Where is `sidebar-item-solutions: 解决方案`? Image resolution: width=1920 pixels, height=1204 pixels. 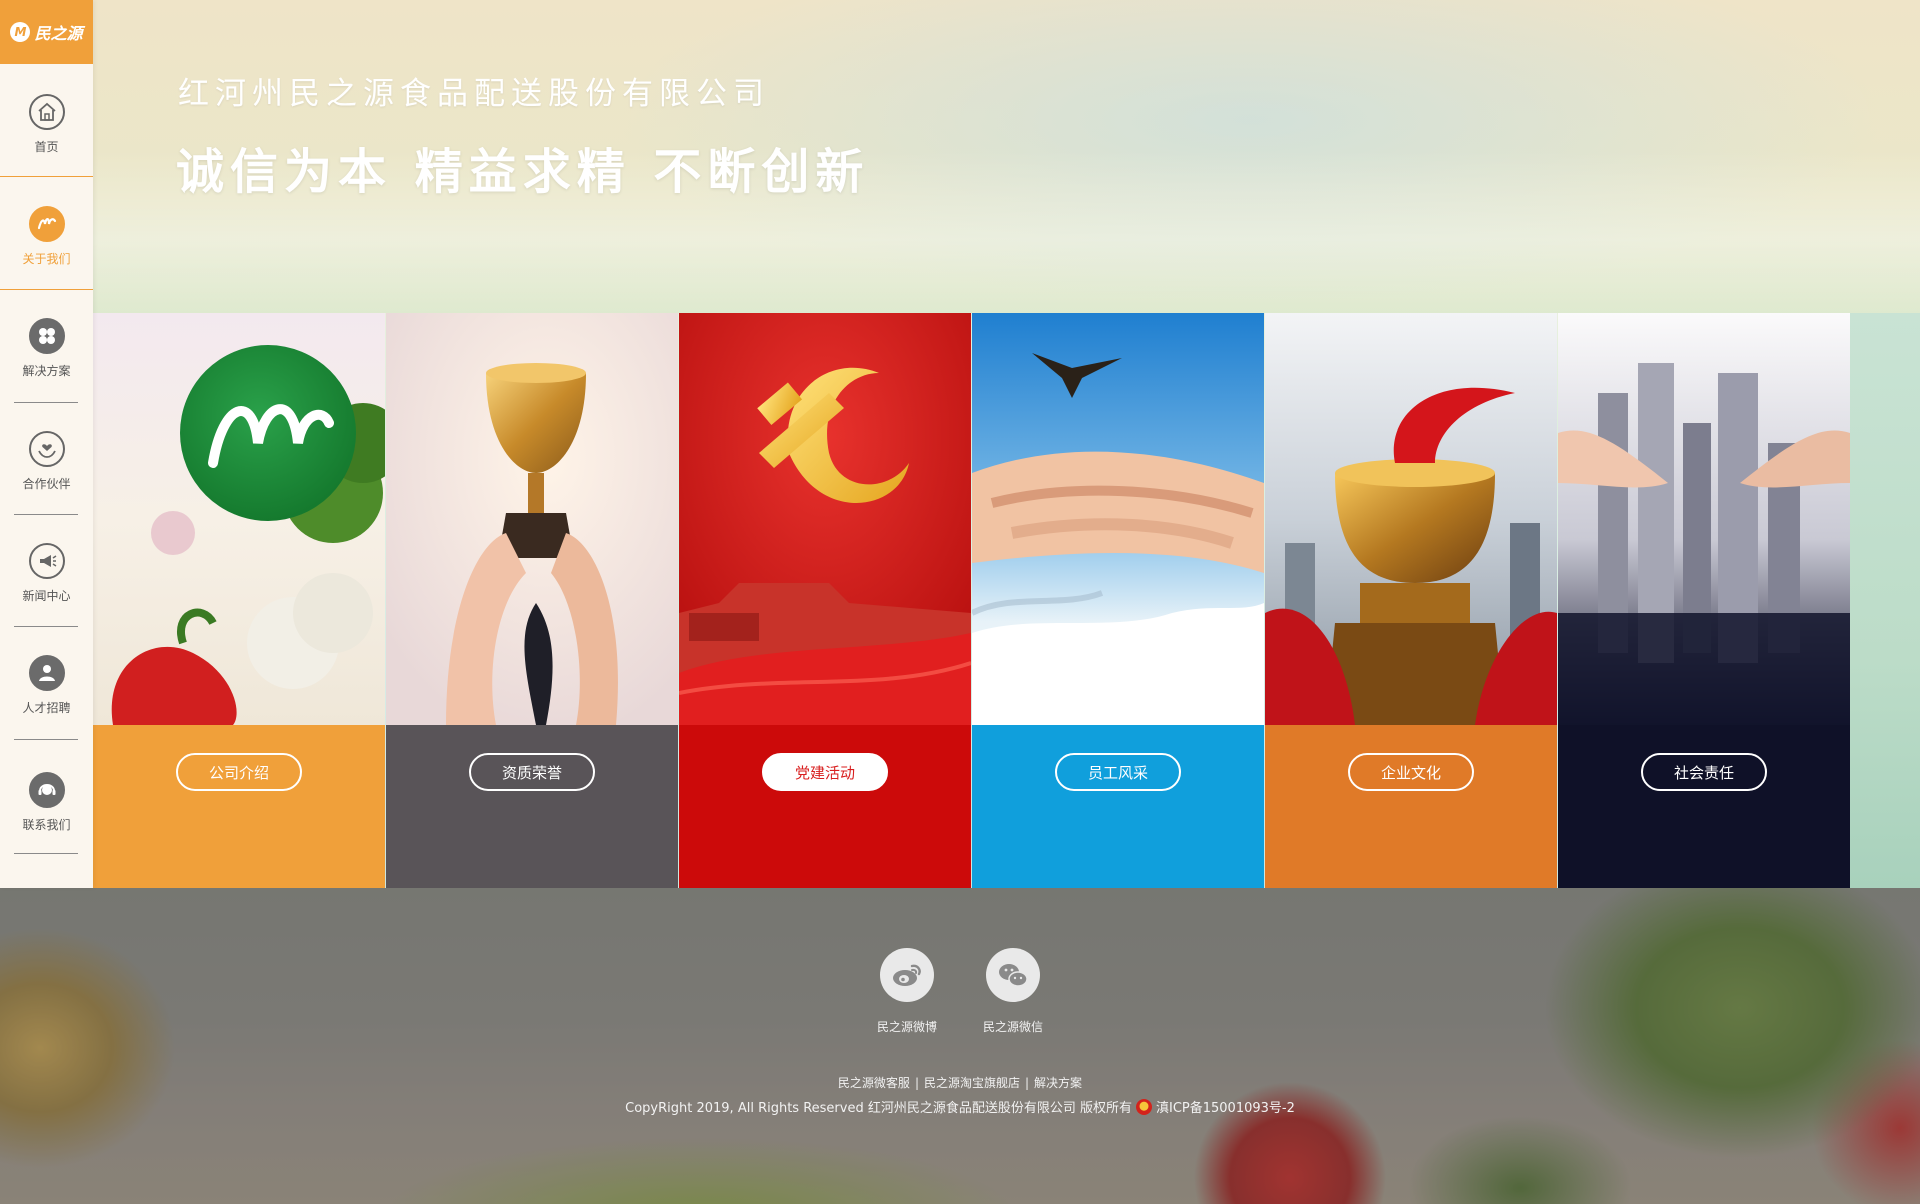
sidebar-item-solutions: 解决方案 is located at coordinates (46, 348).